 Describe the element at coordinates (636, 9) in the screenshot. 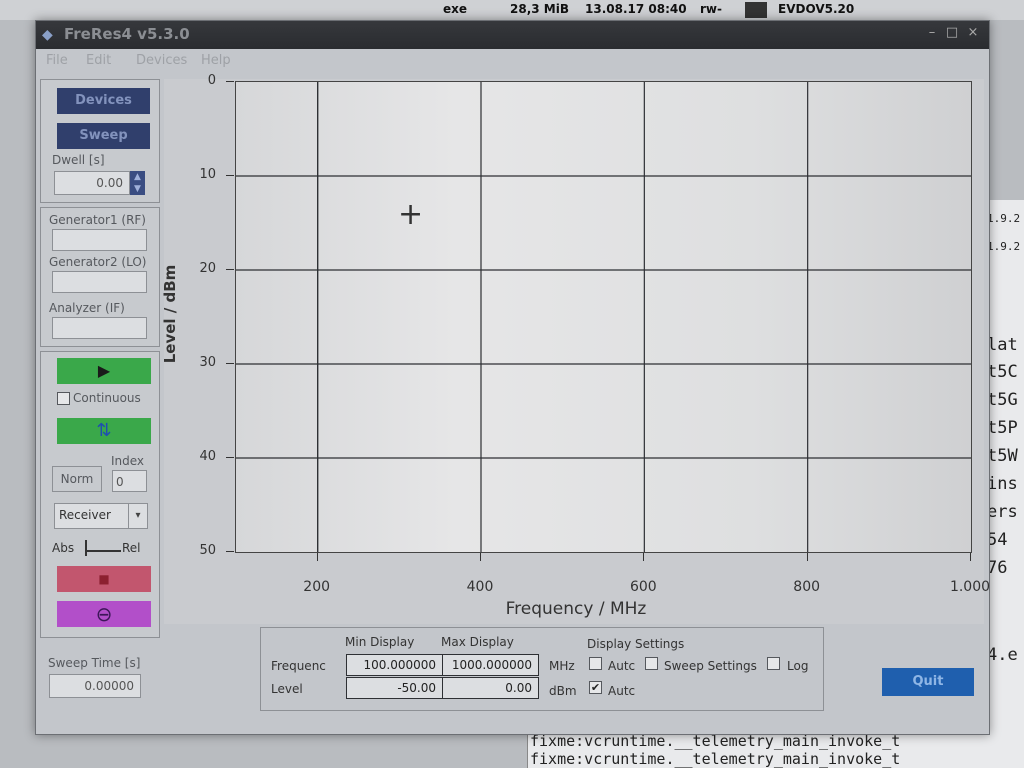

I see `taskbar-col-date: 13.08.17 08:40` at that location.